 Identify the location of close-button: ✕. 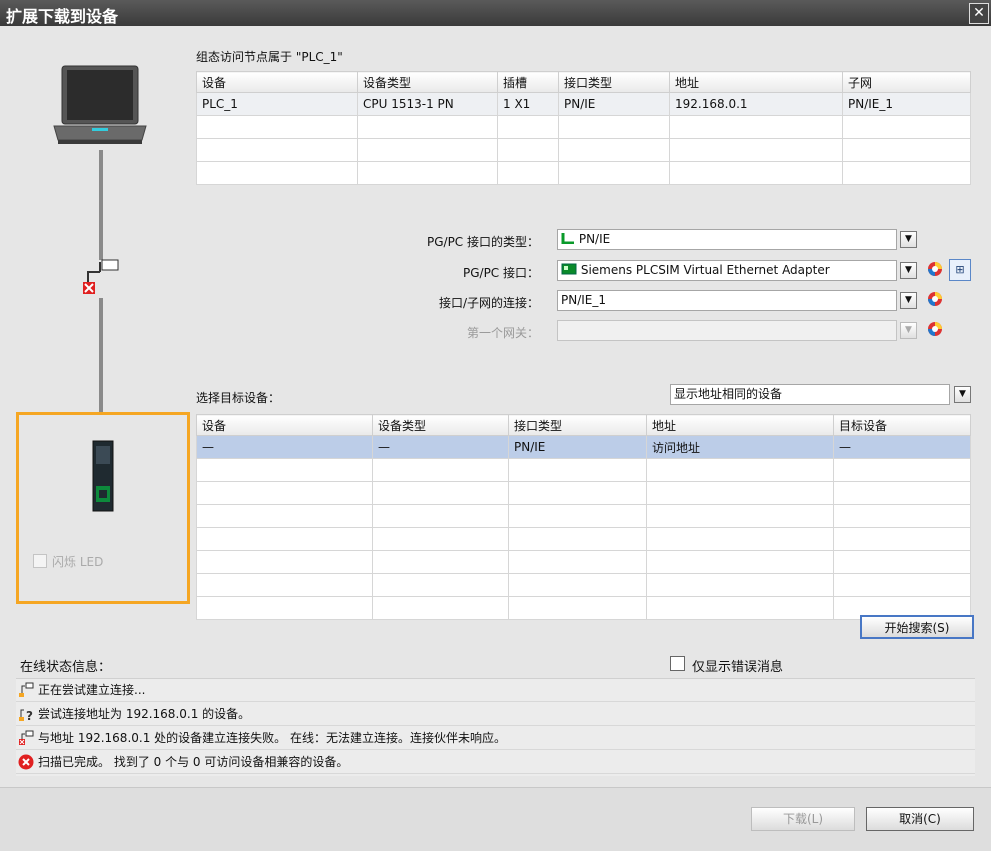
(979, 13).